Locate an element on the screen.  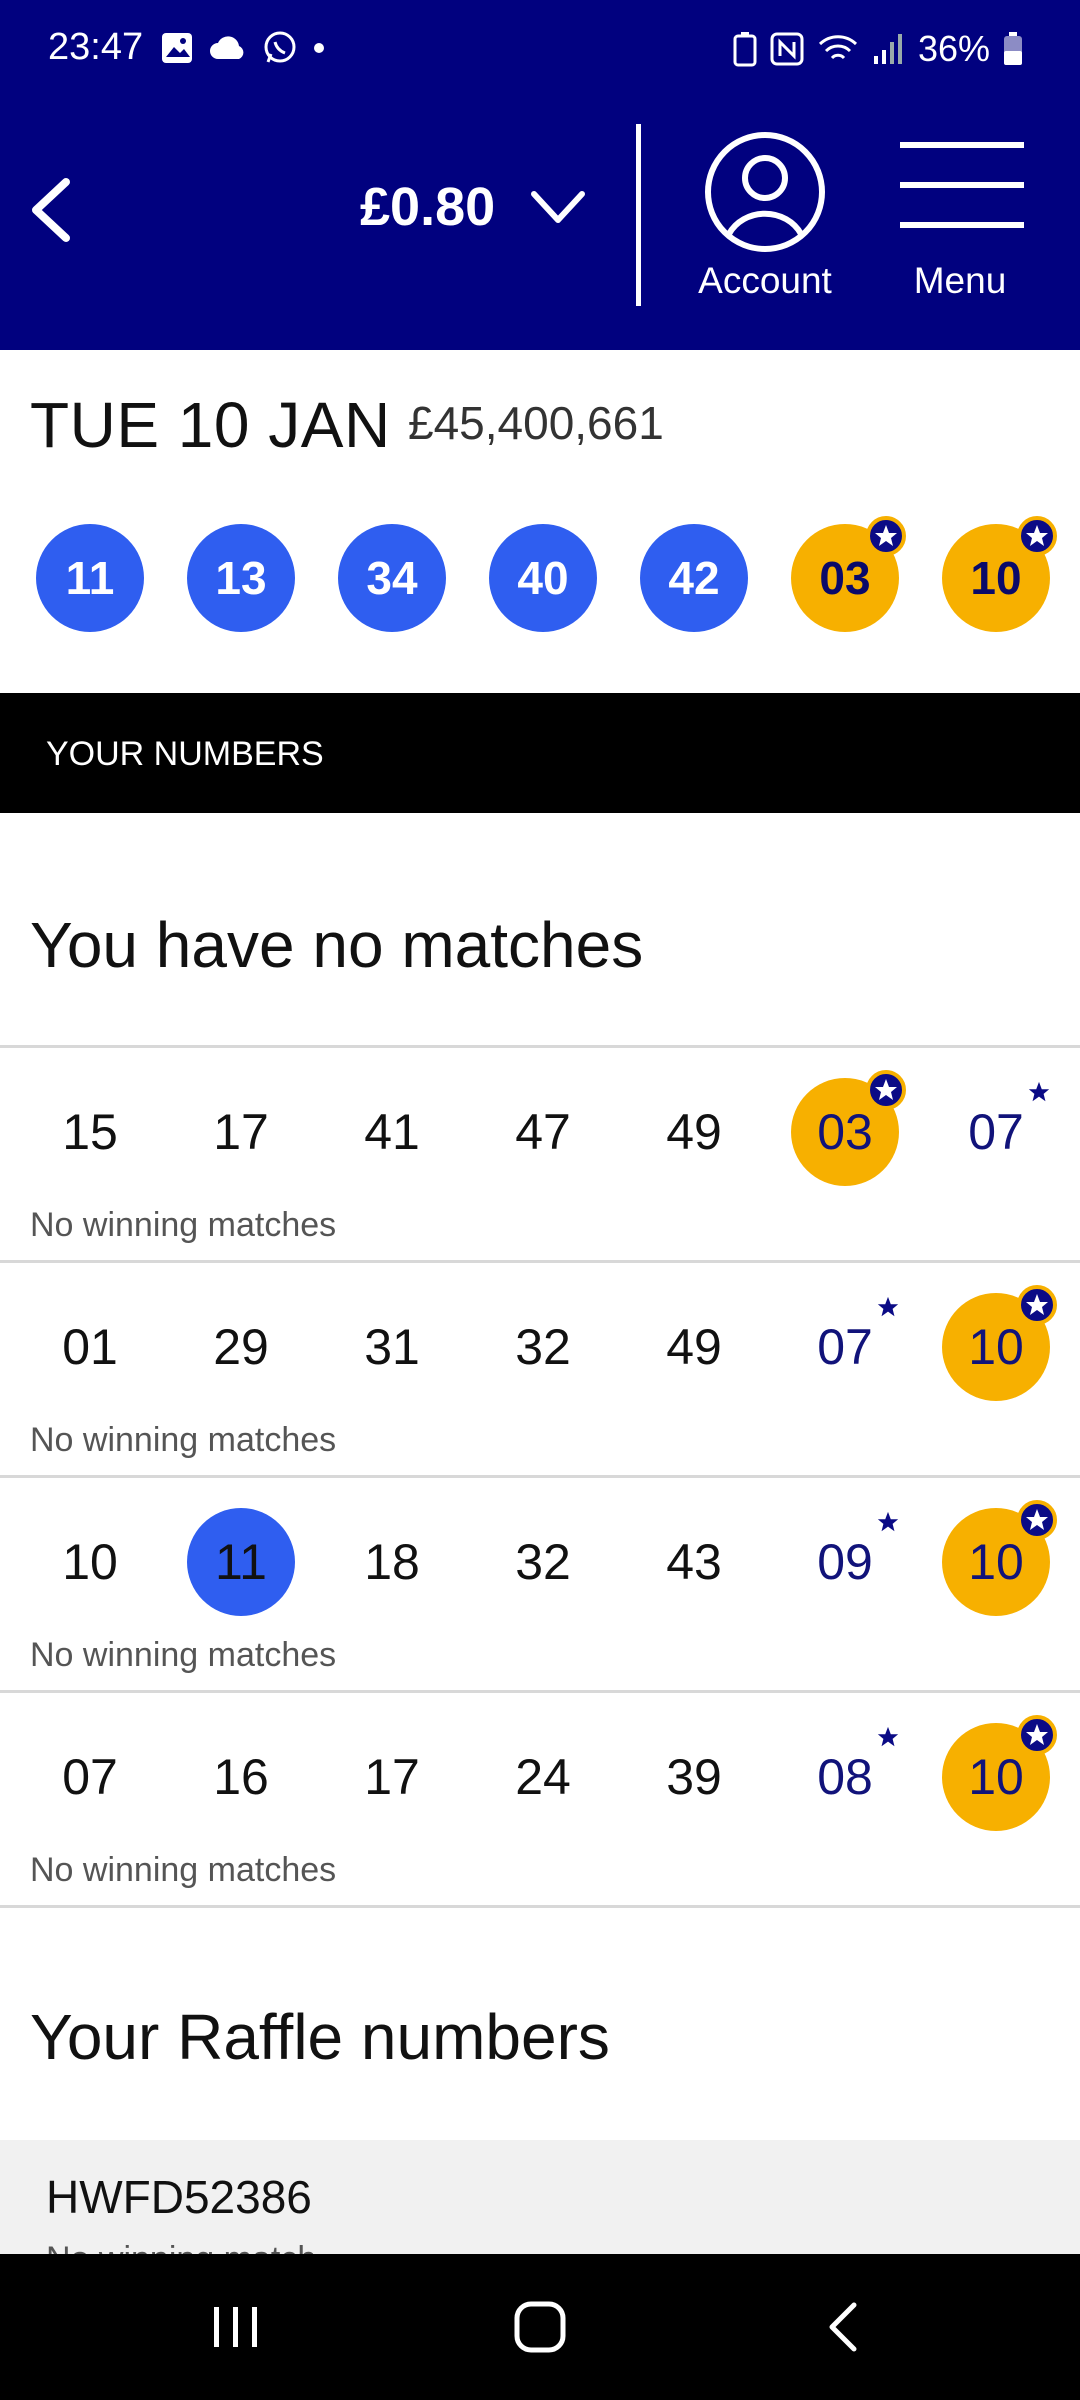
raffle-heading: Your Raffle numbers is located at coordinates (320, 2037).